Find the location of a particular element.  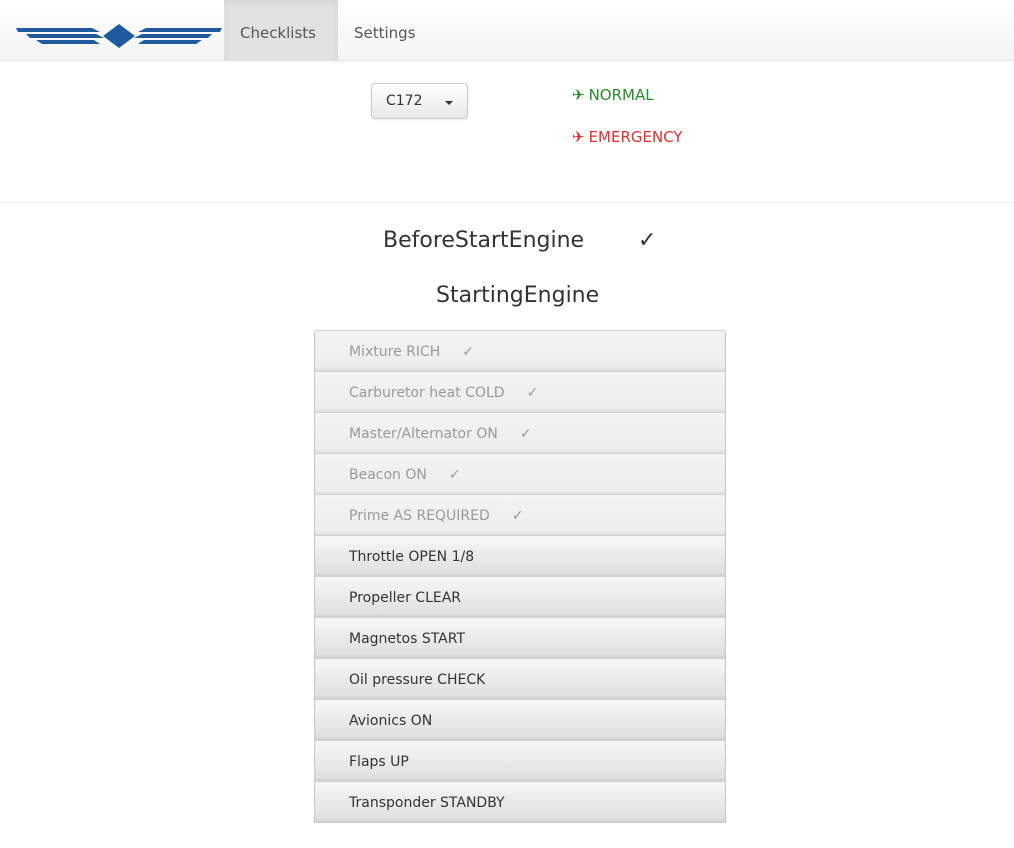

checklist-item: Carburetor heat COLD ✓ is located at coordinates (520, 392).